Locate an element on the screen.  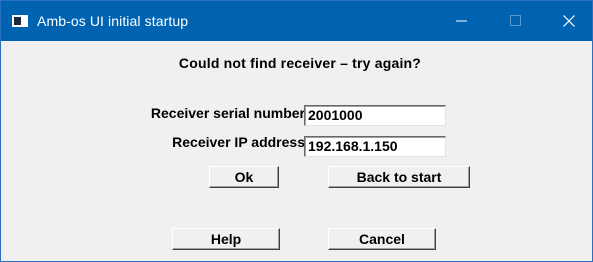
help-button: Help is located at coordinates (226, 239).